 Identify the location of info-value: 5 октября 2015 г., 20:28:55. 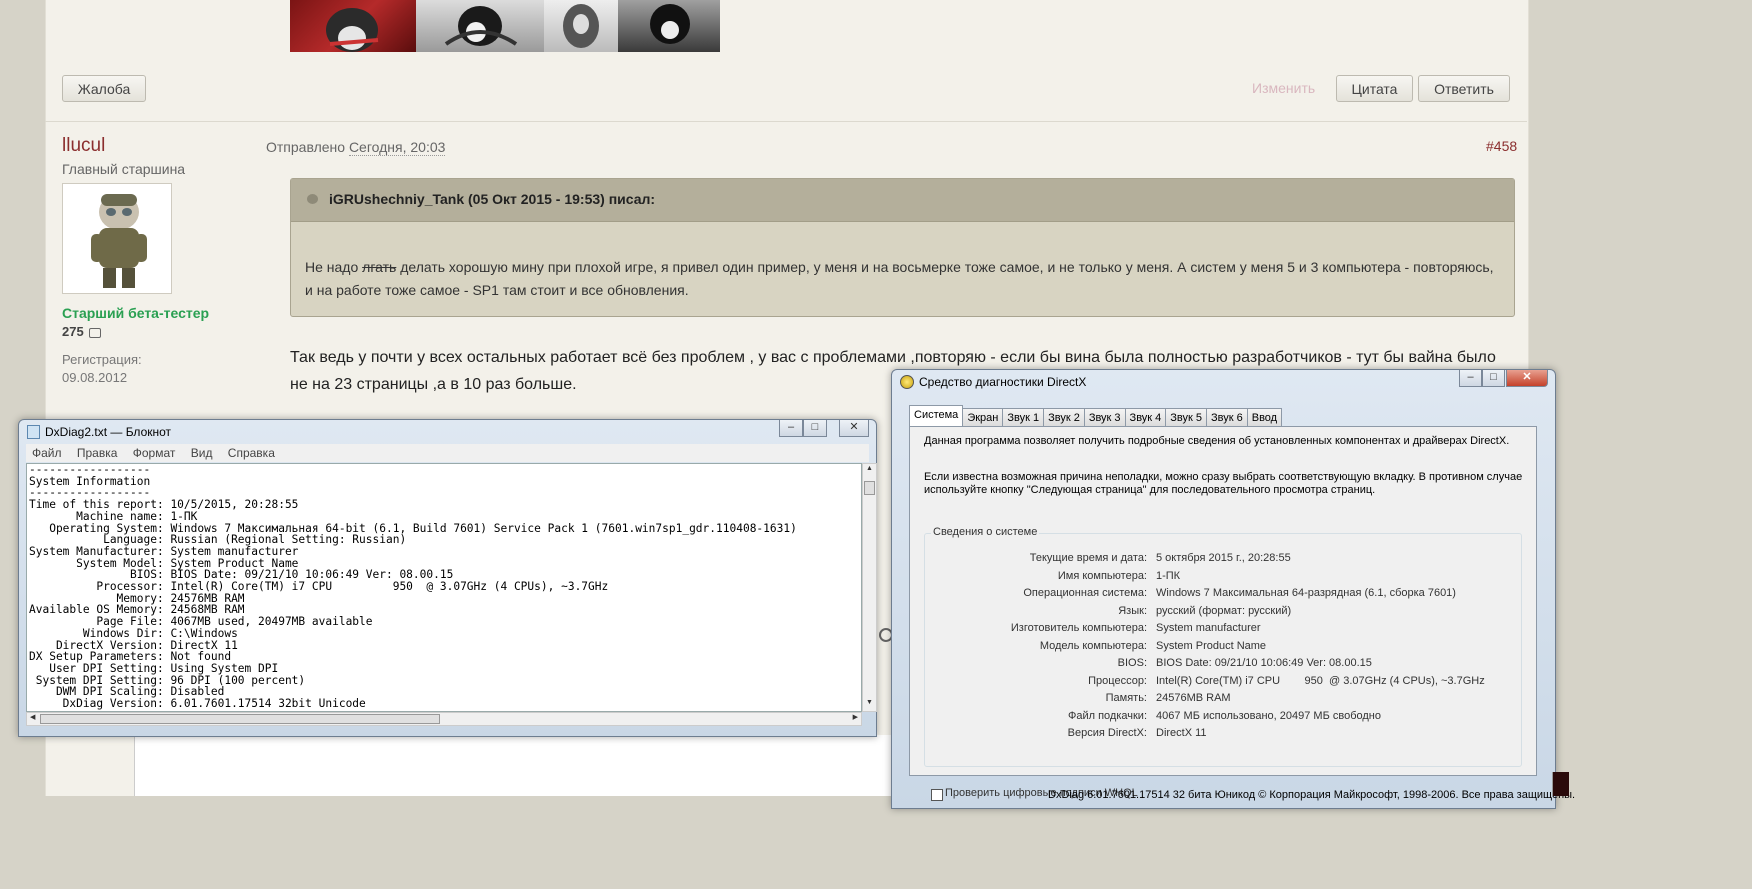
(1223, 558).